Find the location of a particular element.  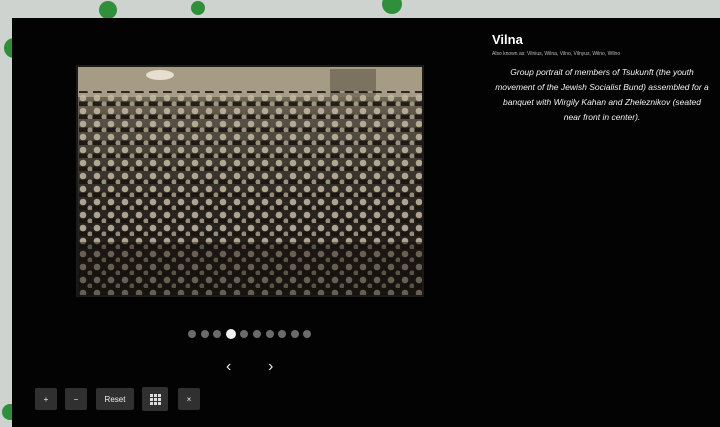

zoom-in-button: + is located at coordinates (46, 399).